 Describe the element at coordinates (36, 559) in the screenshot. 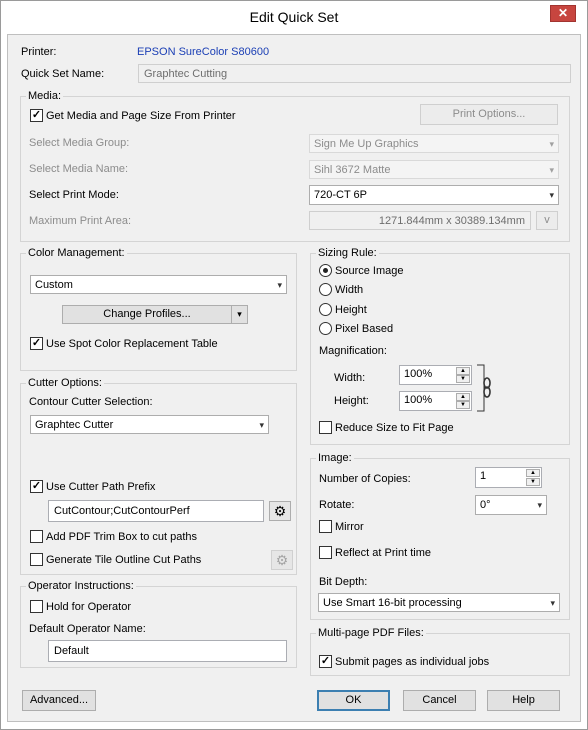

I see `tile-outline-checkbox` at that location.